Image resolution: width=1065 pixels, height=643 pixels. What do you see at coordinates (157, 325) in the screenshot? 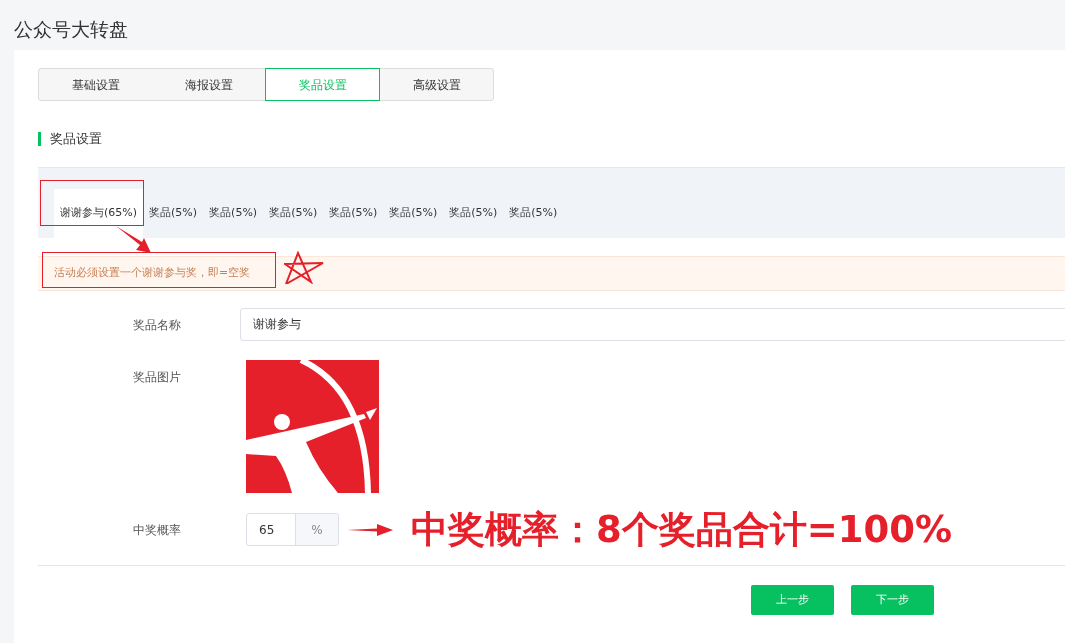
I see `field-label: 奖品名称` at bounding box center [157, 325].